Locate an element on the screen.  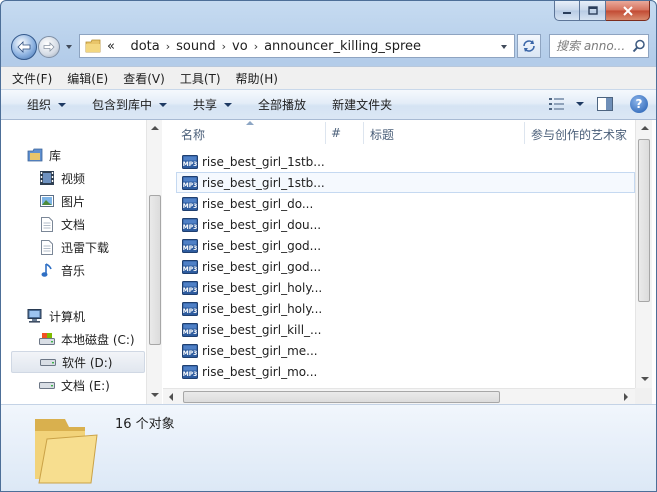
forward-arrow-icon is located at coordinates (49, 47).